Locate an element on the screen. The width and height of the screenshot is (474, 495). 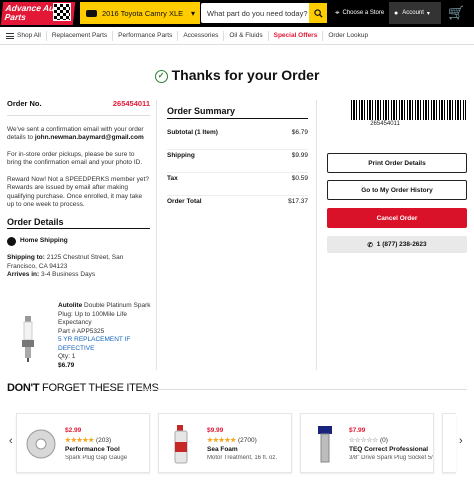
search-button is located at coordinates (318, 13).